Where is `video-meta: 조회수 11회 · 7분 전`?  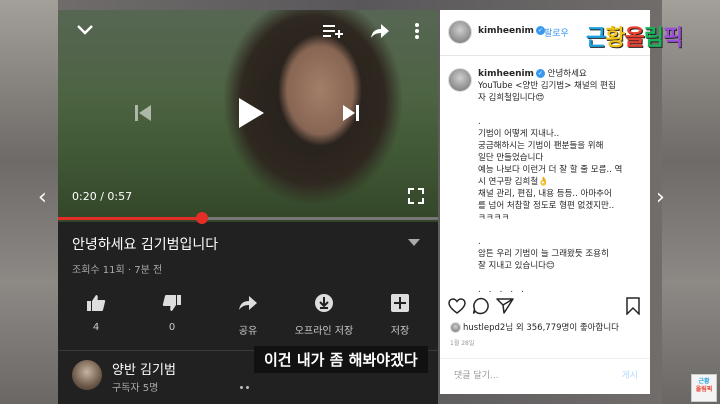 video-meta: 조회수 11회 · 7분 전 is located at coordinates (117, 270).